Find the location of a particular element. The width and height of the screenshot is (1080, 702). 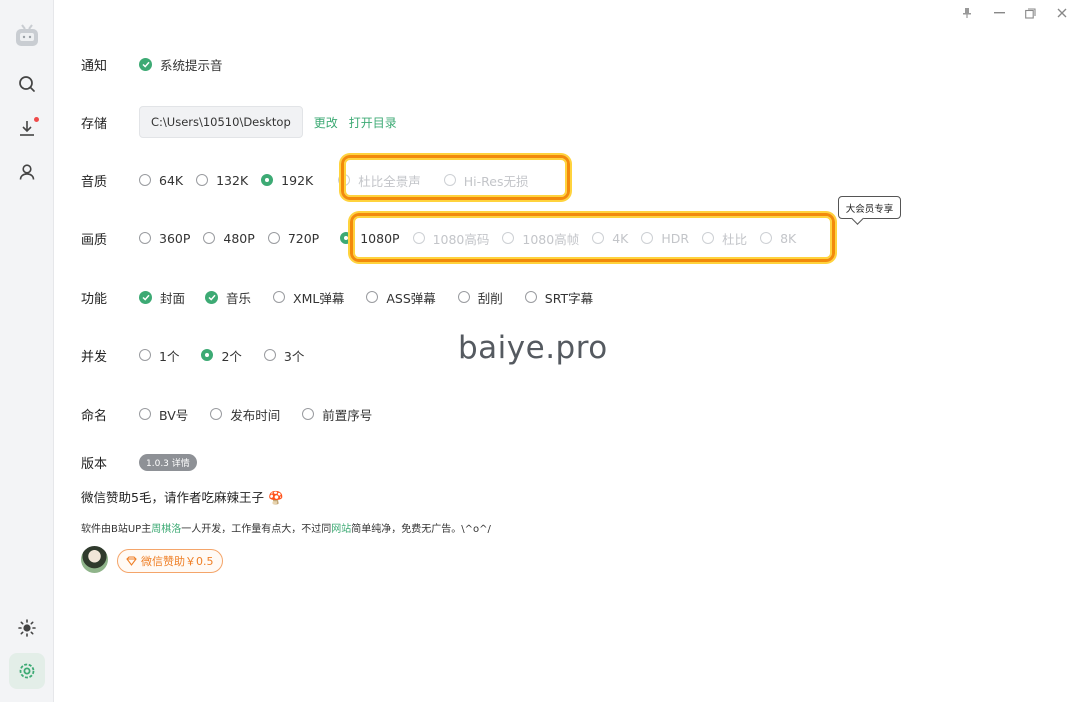

author-avatar is located at coordinates (94, 559).